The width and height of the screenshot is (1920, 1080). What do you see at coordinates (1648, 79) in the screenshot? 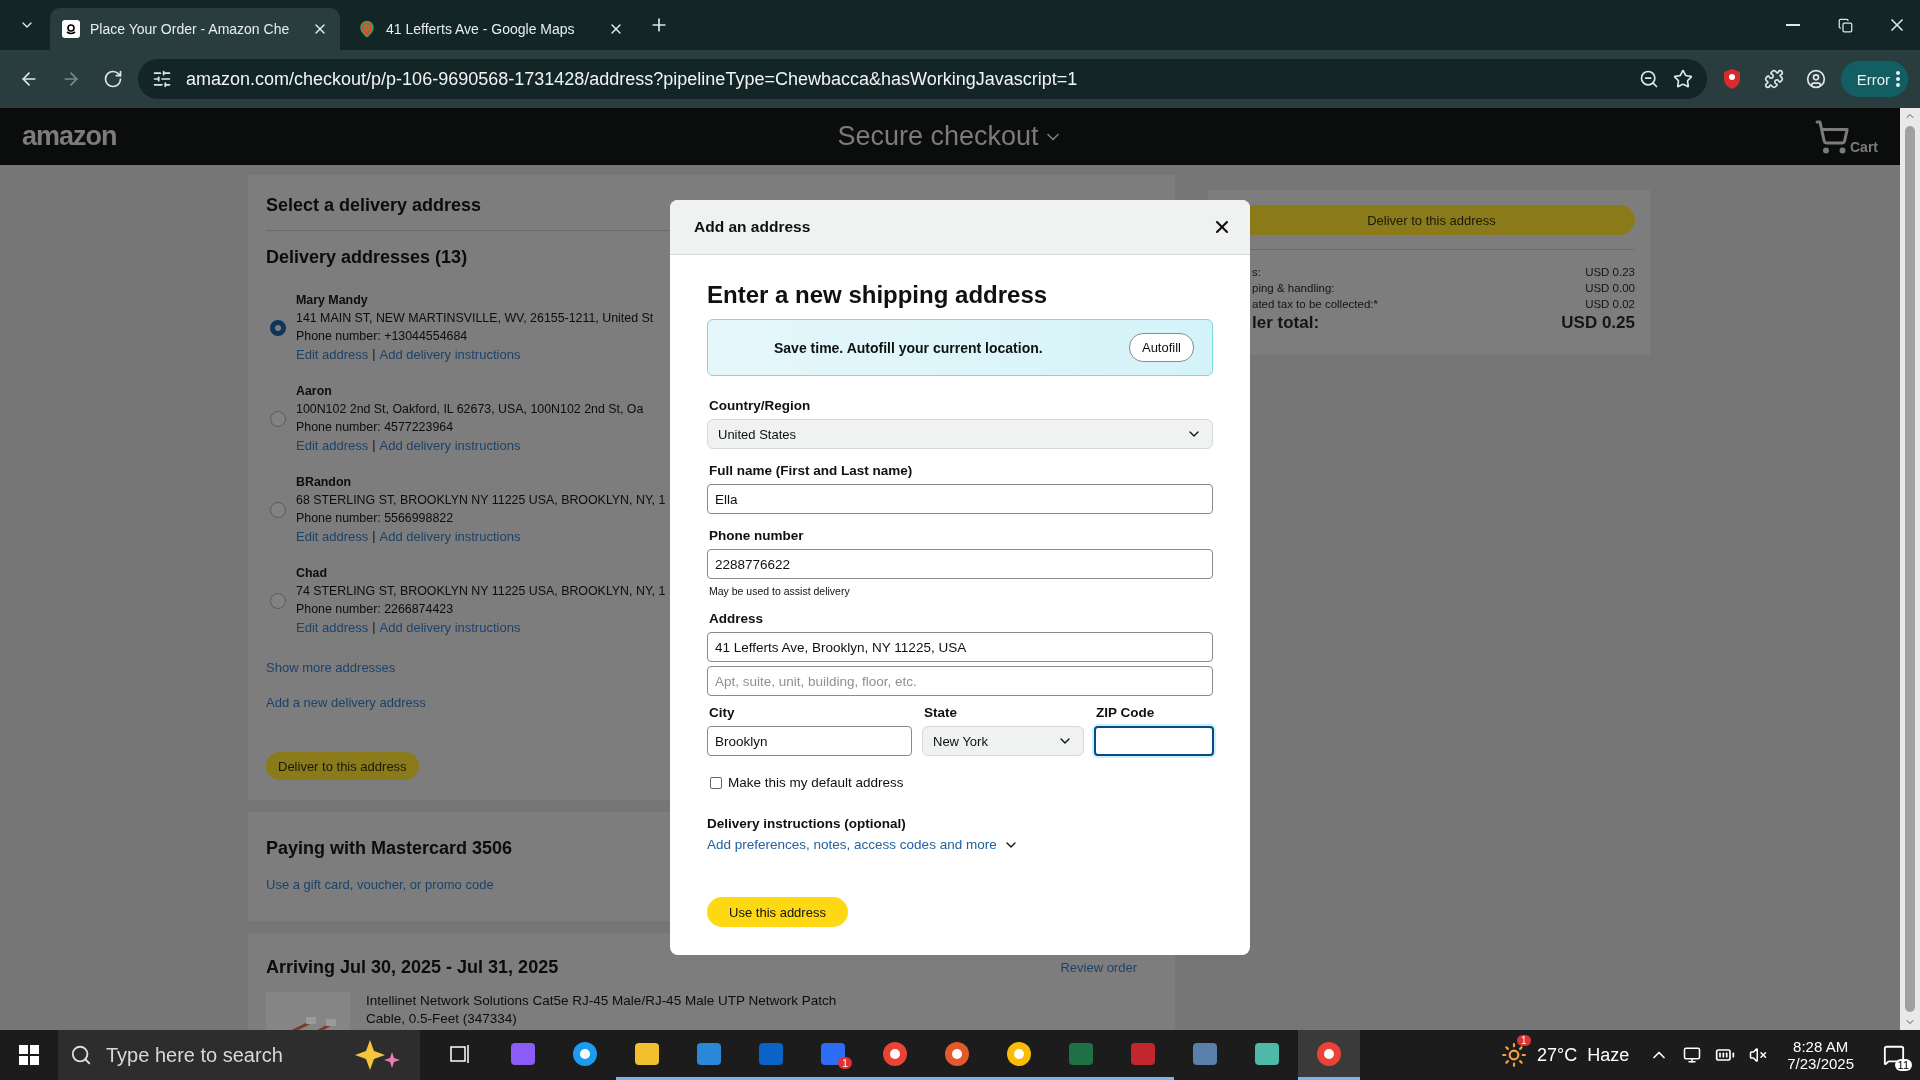
I see `zoom-icon` at bounding box center [1648, 79].